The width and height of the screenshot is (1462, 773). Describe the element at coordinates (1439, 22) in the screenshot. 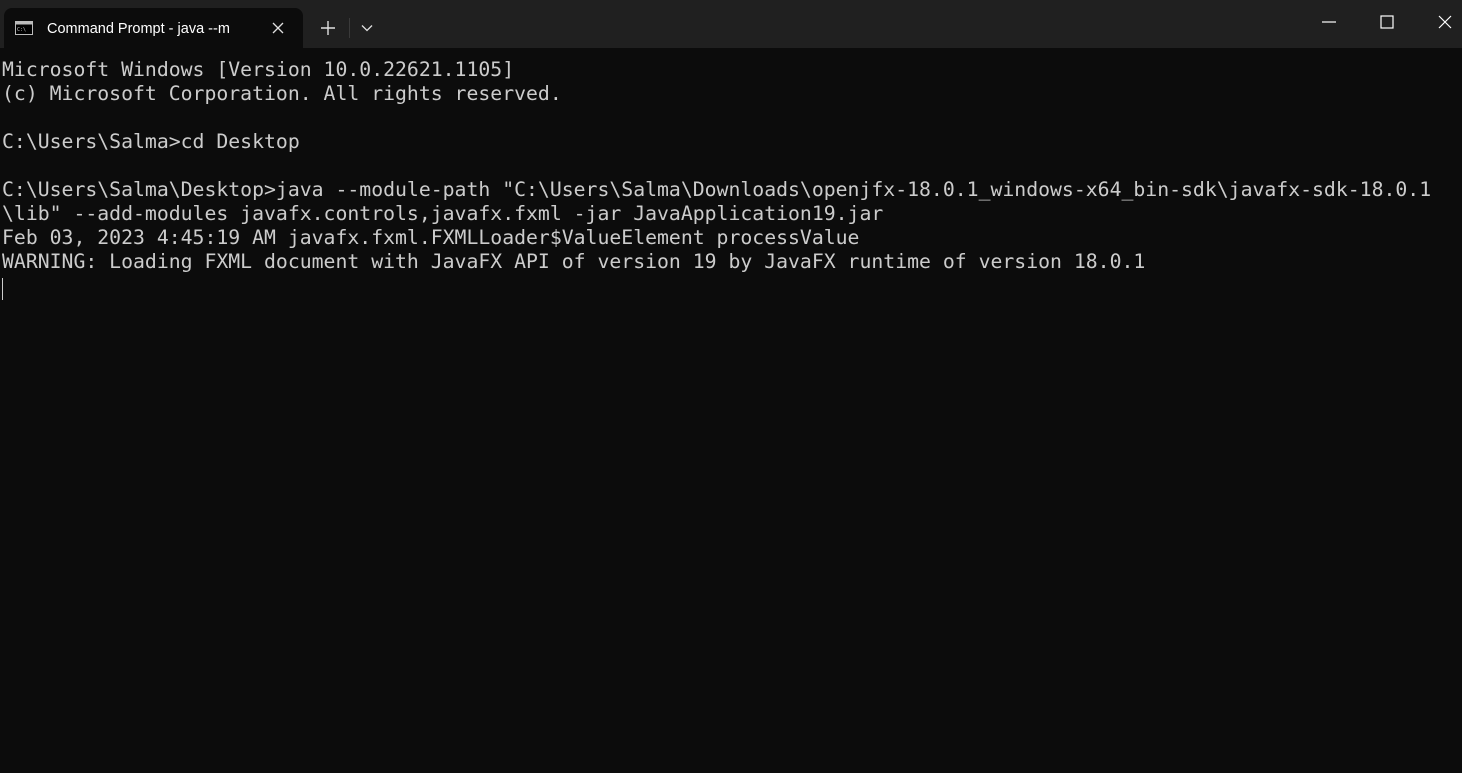

I see `close-icon` at that location.